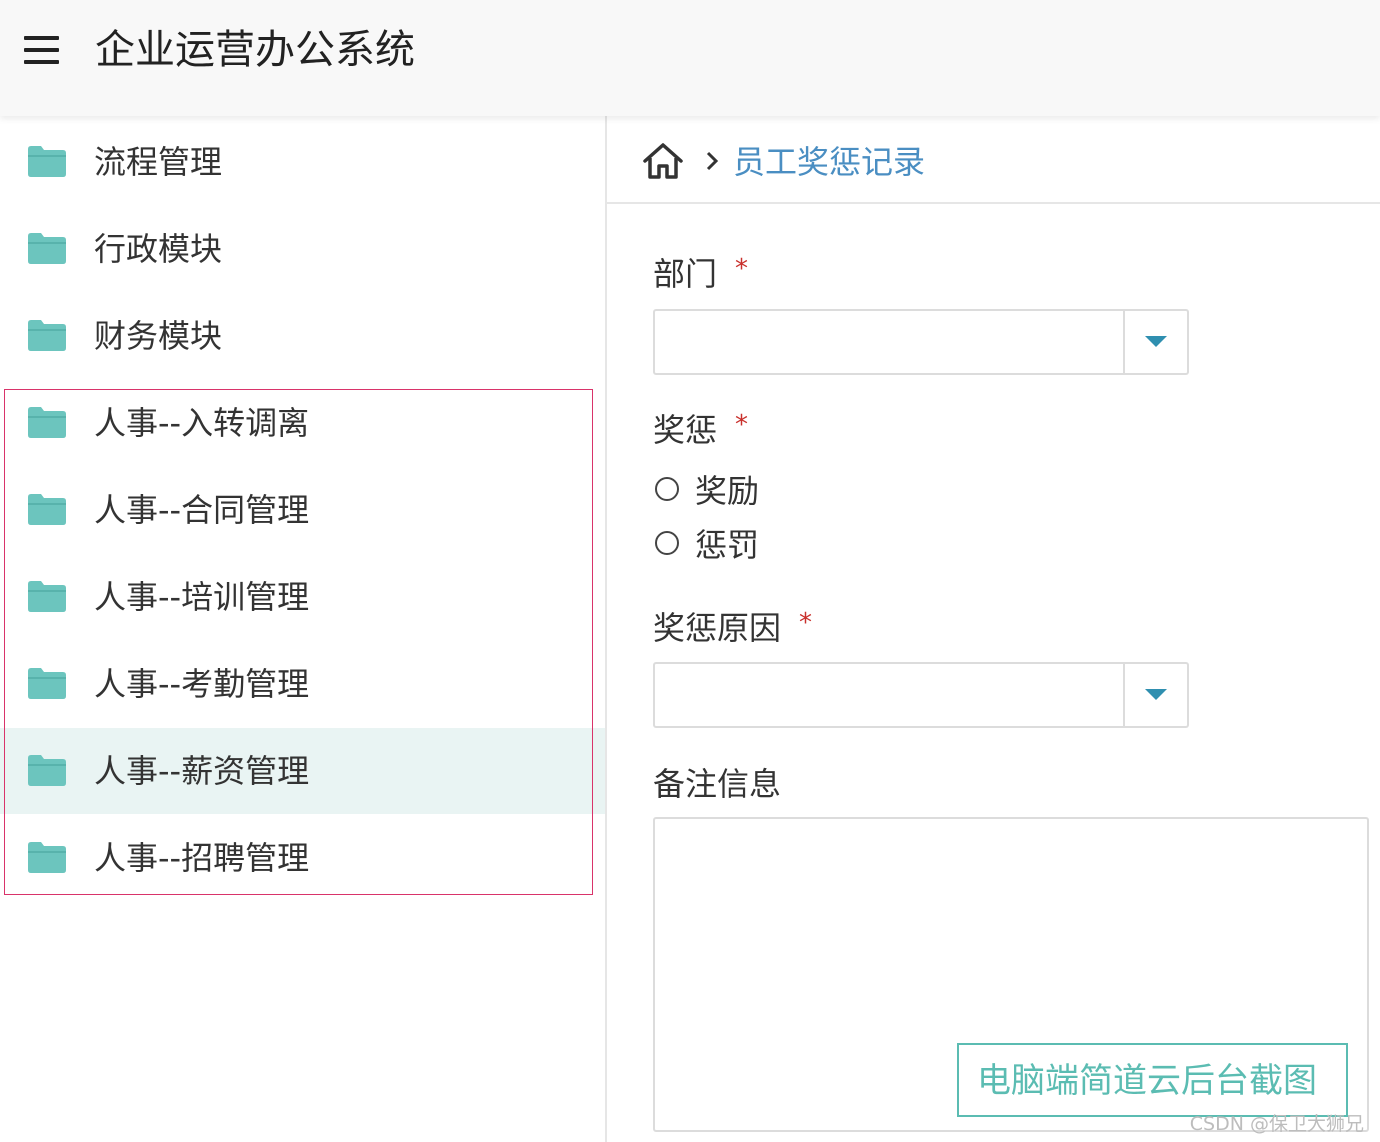 This screenshot has height=1142, width=1380. I want to click on sidebar-item-hr-contracts: 人事--合同管理, so click(302, 510).